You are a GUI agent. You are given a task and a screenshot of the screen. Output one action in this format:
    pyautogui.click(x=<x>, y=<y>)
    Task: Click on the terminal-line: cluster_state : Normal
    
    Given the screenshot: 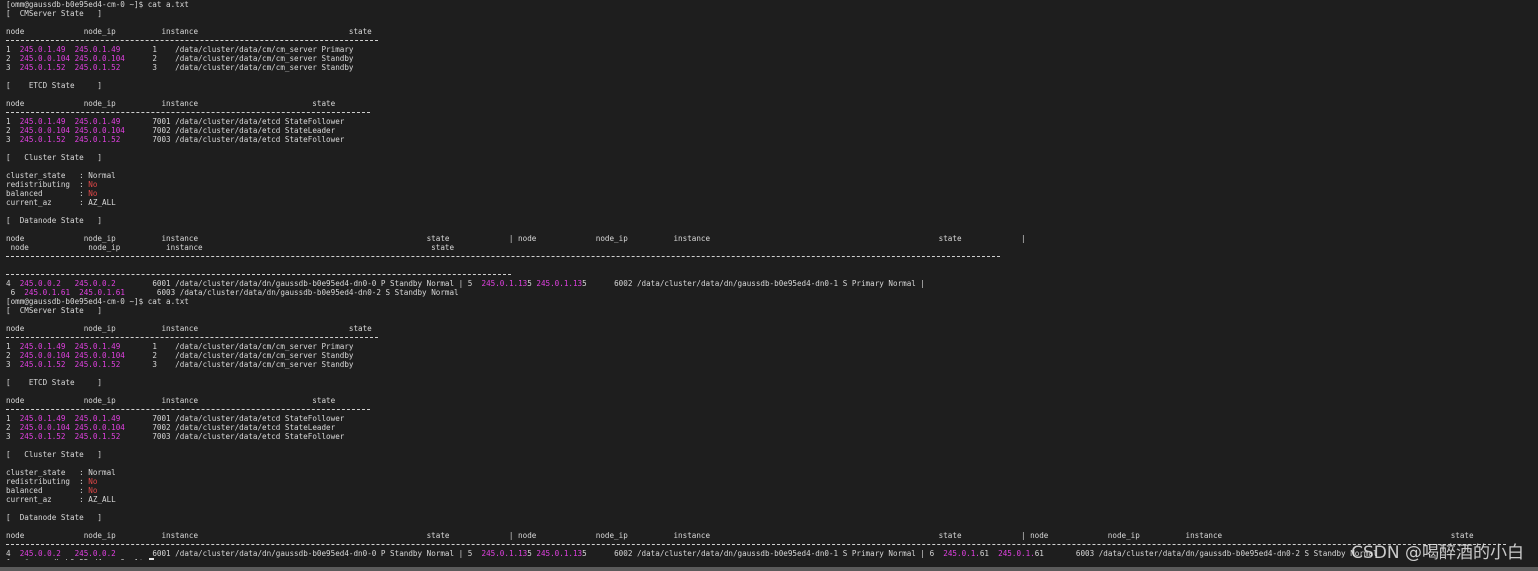 What is the action you would take?
    pyautogui.click(x=61, y=175)
    